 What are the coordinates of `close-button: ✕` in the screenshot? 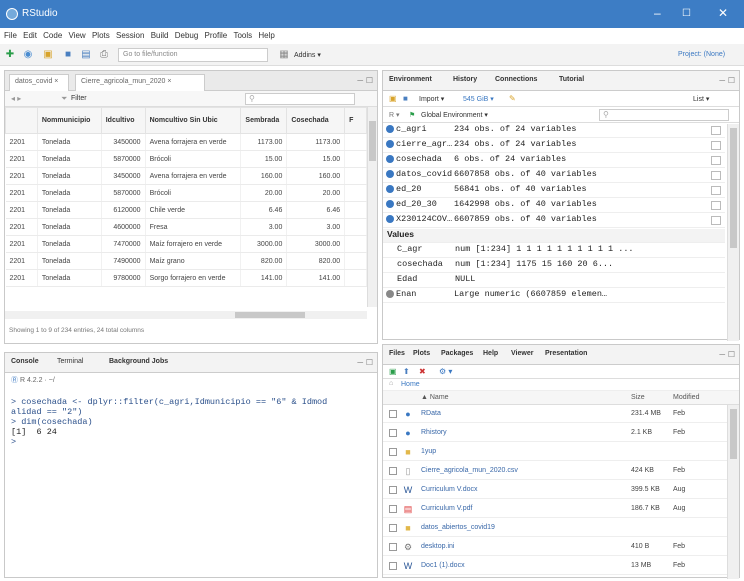 It's located at (723, 13).